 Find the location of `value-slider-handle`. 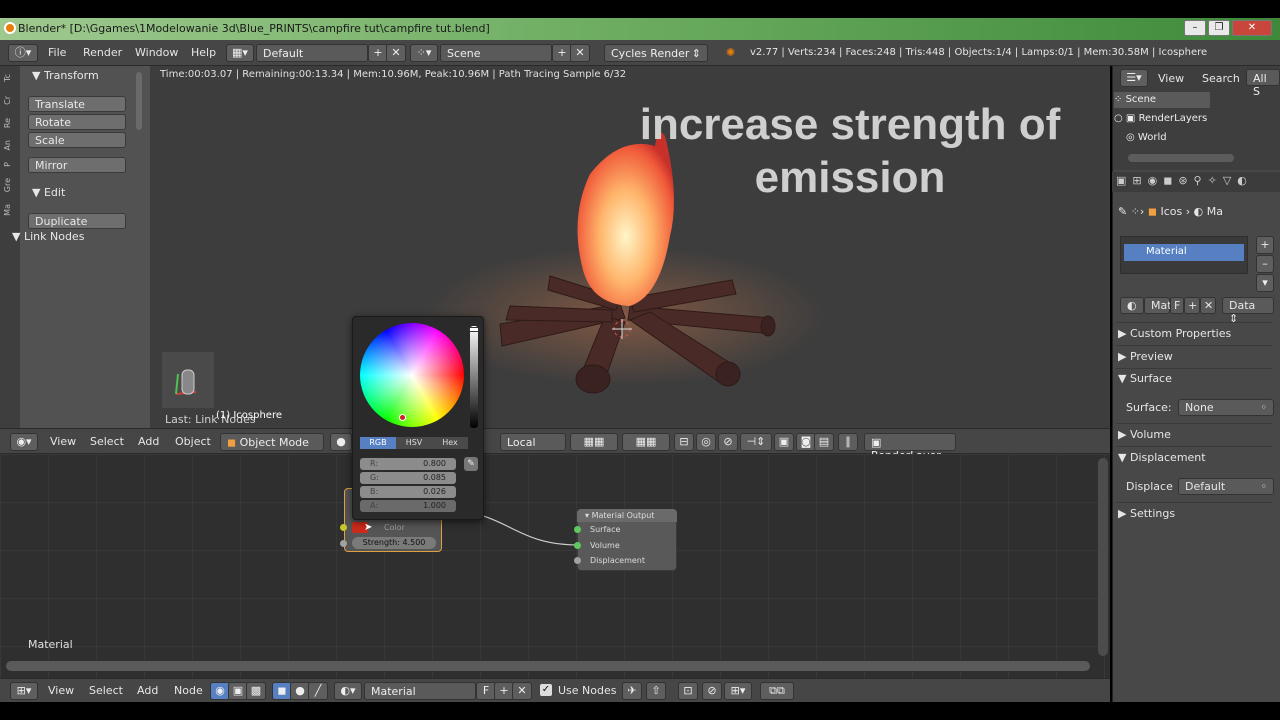

value-slider-handle is located at coordinates (474, 329).